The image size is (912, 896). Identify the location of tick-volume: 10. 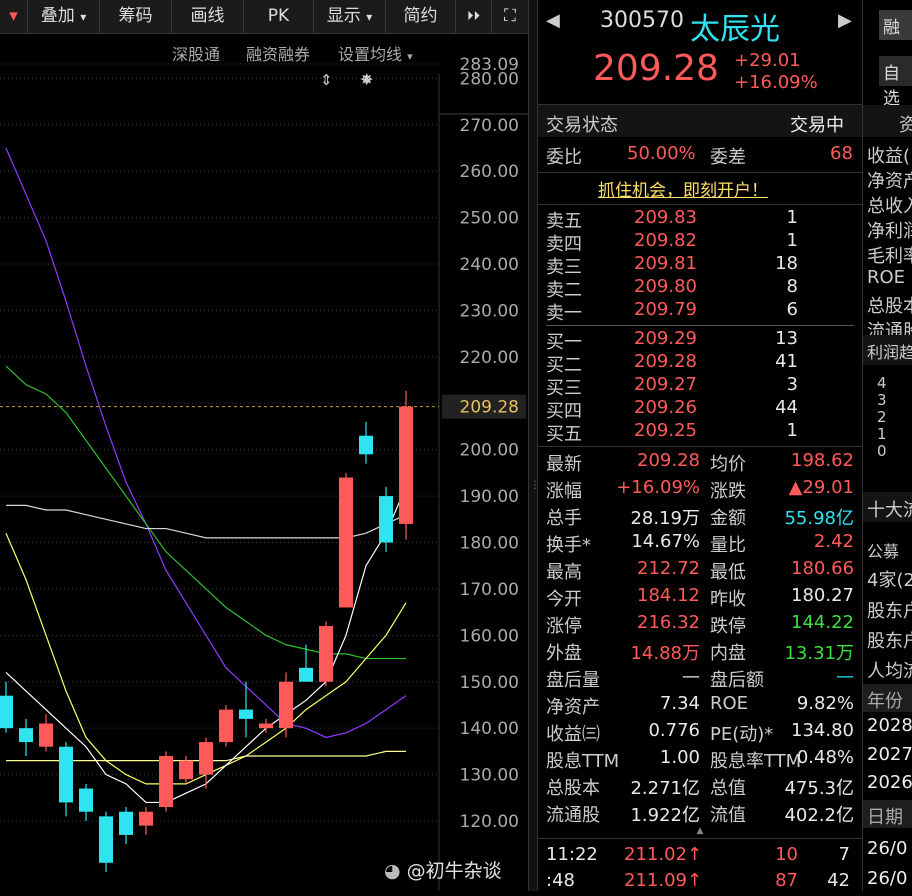
(786, 854).